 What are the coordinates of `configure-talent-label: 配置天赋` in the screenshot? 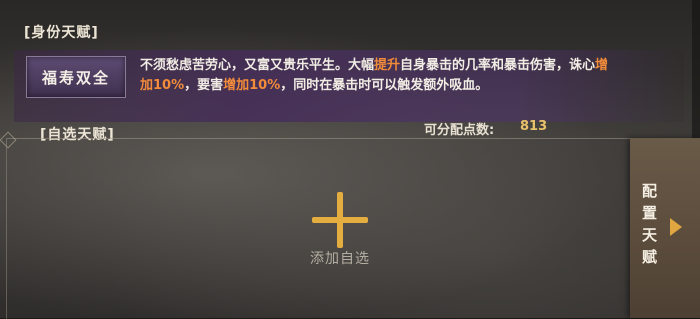 It's located at (650, 224).